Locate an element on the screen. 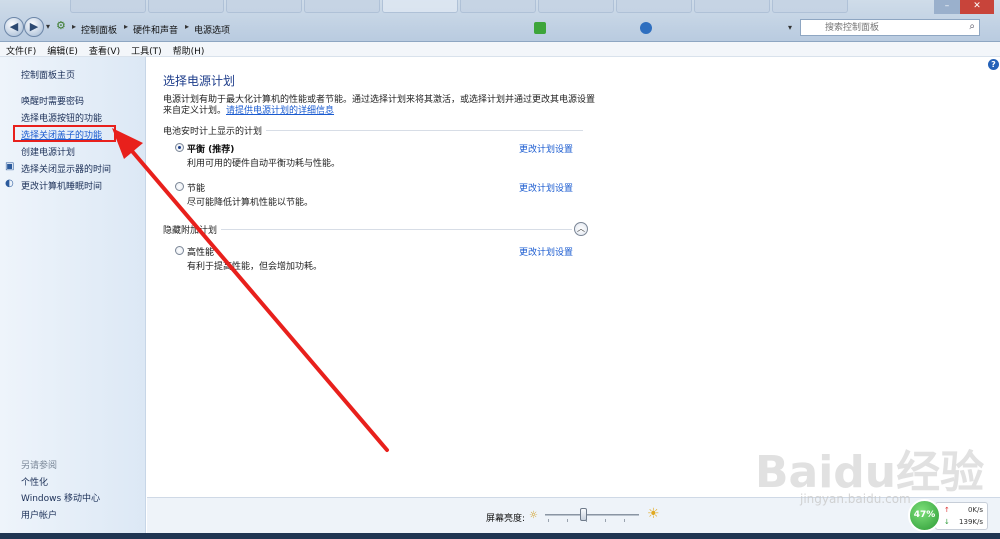 The image size is (1000, 539). section-heading-hidden-plans: 隐藏附加计划 is located at coordinates (192, 229).